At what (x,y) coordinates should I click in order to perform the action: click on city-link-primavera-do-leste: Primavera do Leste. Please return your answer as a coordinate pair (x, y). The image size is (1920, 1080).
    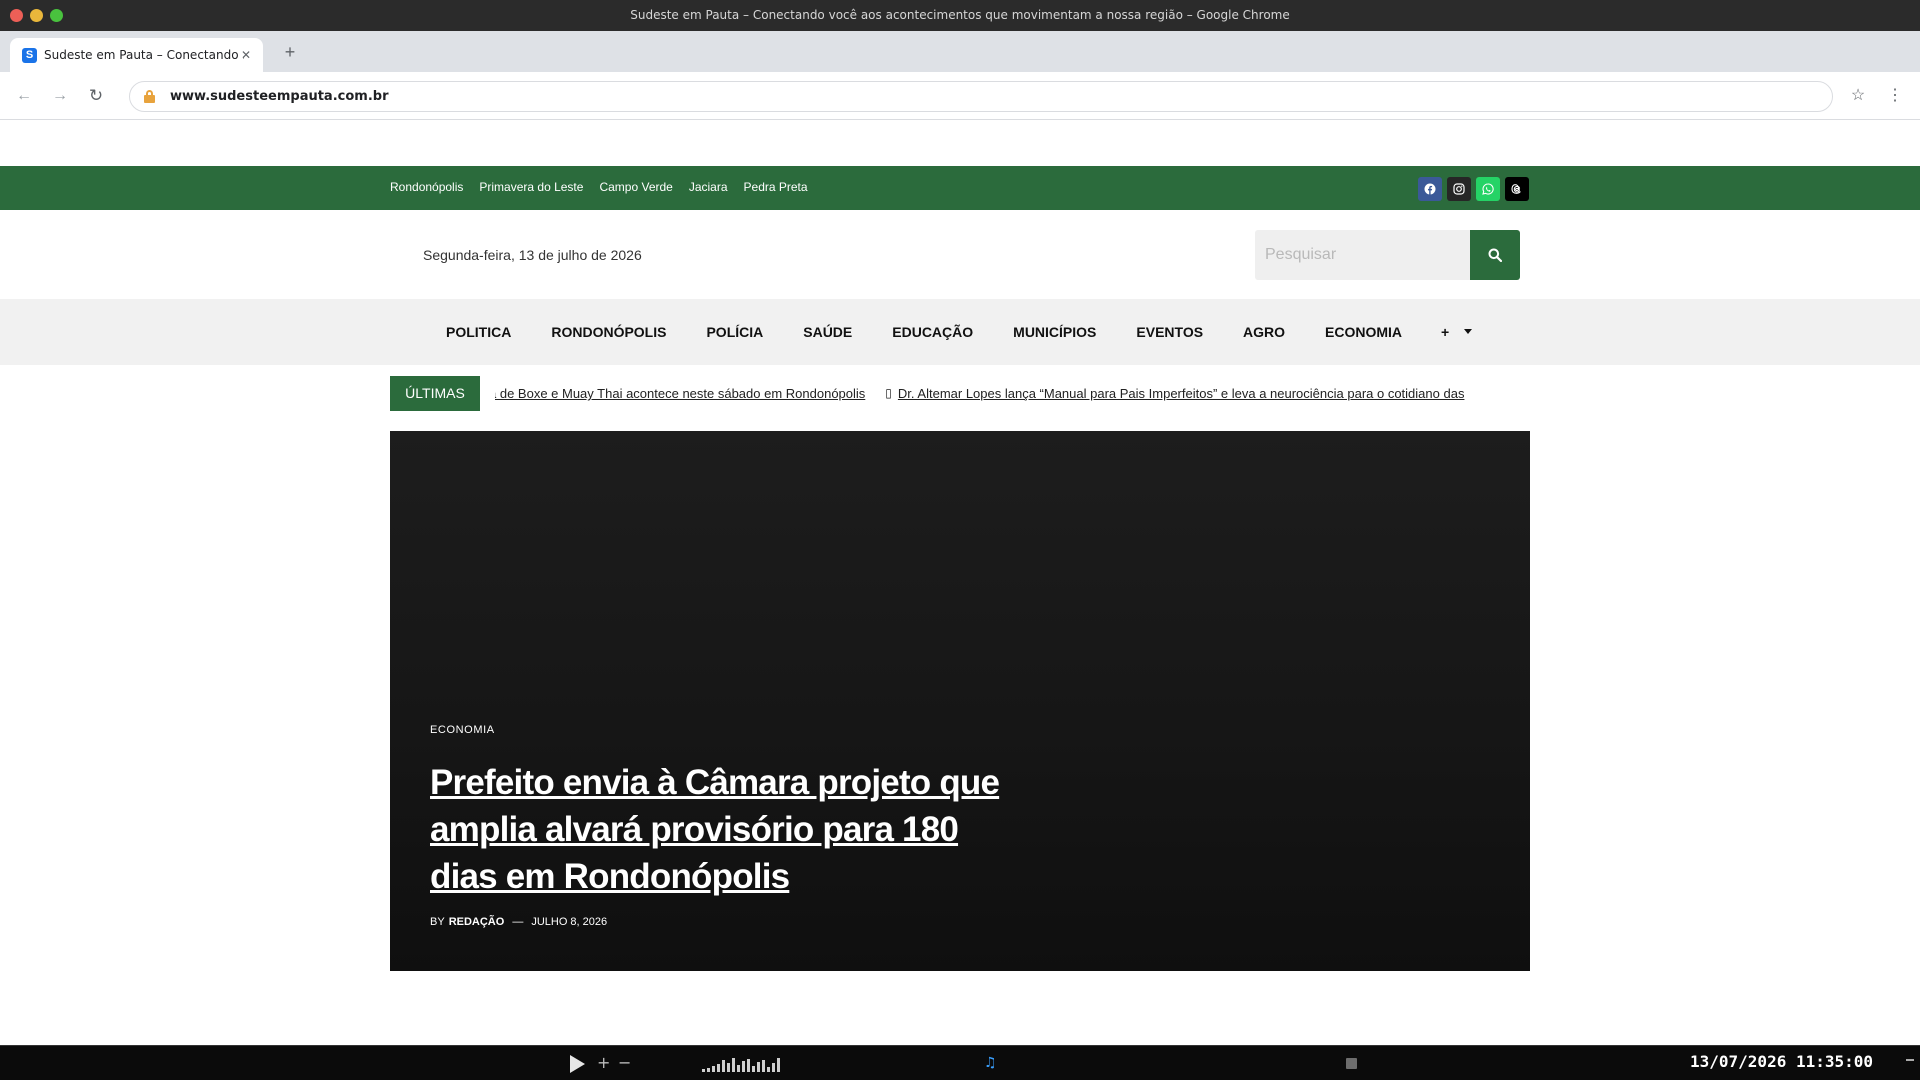
    Looking at the image, I should click on (531, 187).